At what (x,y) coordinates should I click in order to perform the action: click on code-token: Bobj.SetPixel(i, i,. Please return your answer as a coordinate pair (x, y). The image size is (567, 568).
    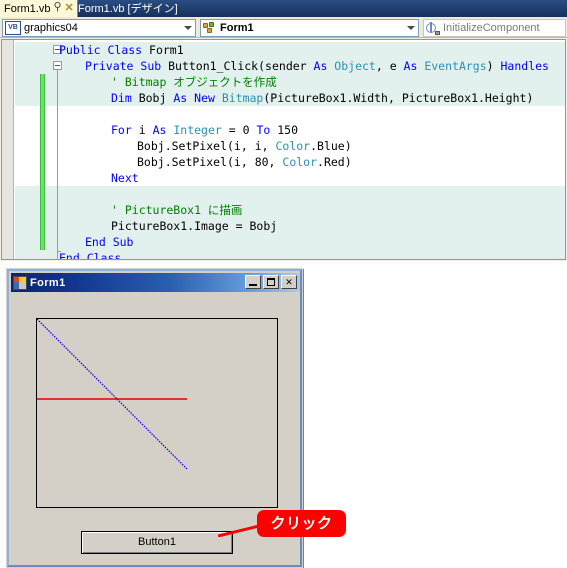
    Looking at the image, I should click on (206, 146).